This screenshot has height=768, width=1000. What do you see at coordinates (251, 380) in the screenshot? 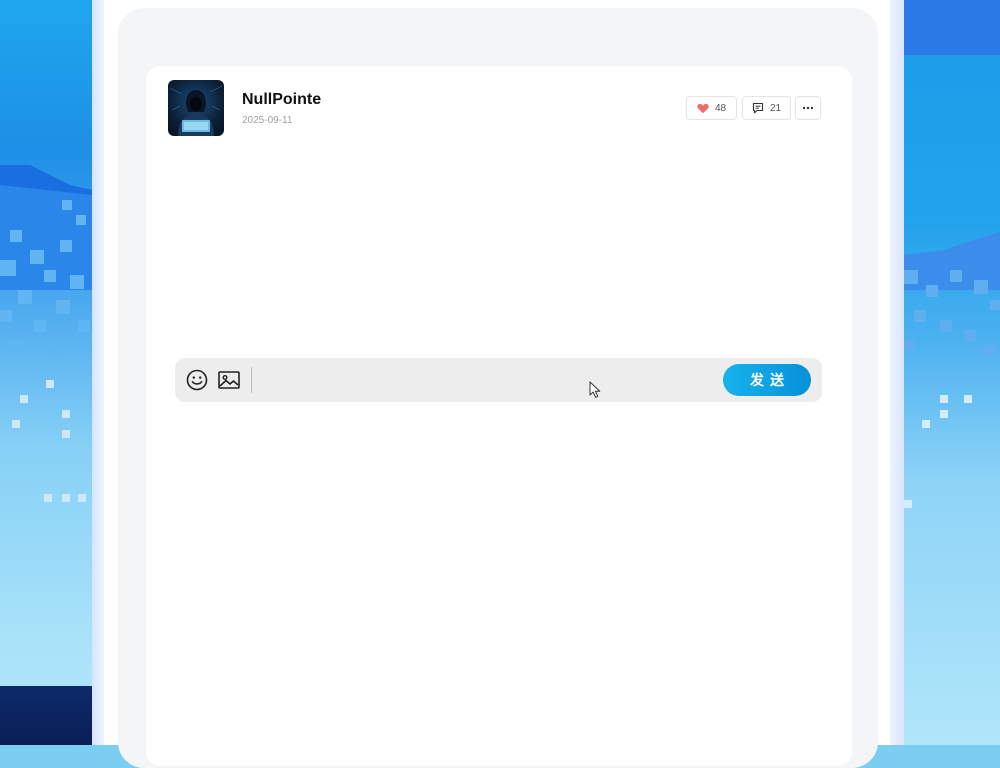
I see `toolbar-divider` at bounding box center [251, 380].